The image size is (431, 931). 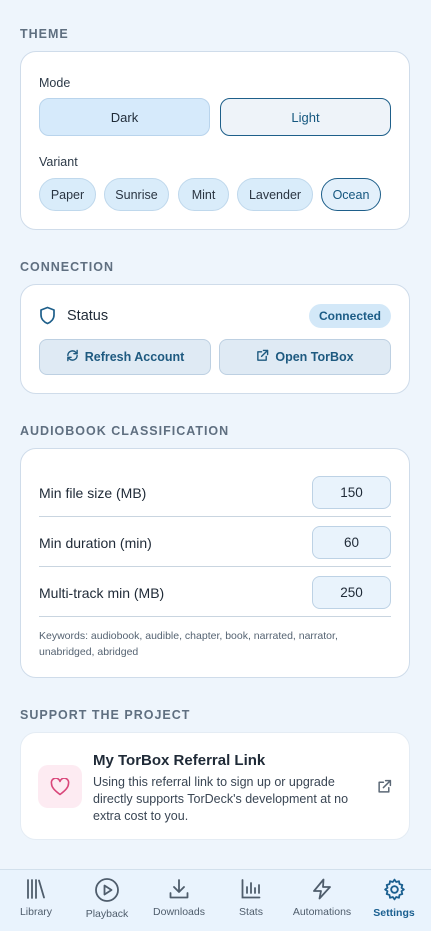 I want to click on nav-playback: Playback, so click(x=107, y=900).